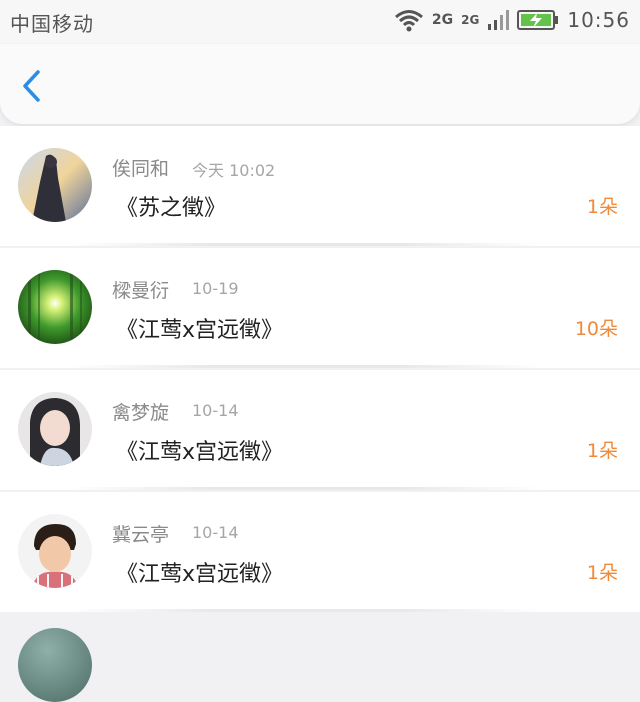 Image resolution: width=640 pixels, height=702 pixels. Describe the element at coordinates (234, 170) in the screenshot. I see `timestamp: 今天 10:02` at that location.